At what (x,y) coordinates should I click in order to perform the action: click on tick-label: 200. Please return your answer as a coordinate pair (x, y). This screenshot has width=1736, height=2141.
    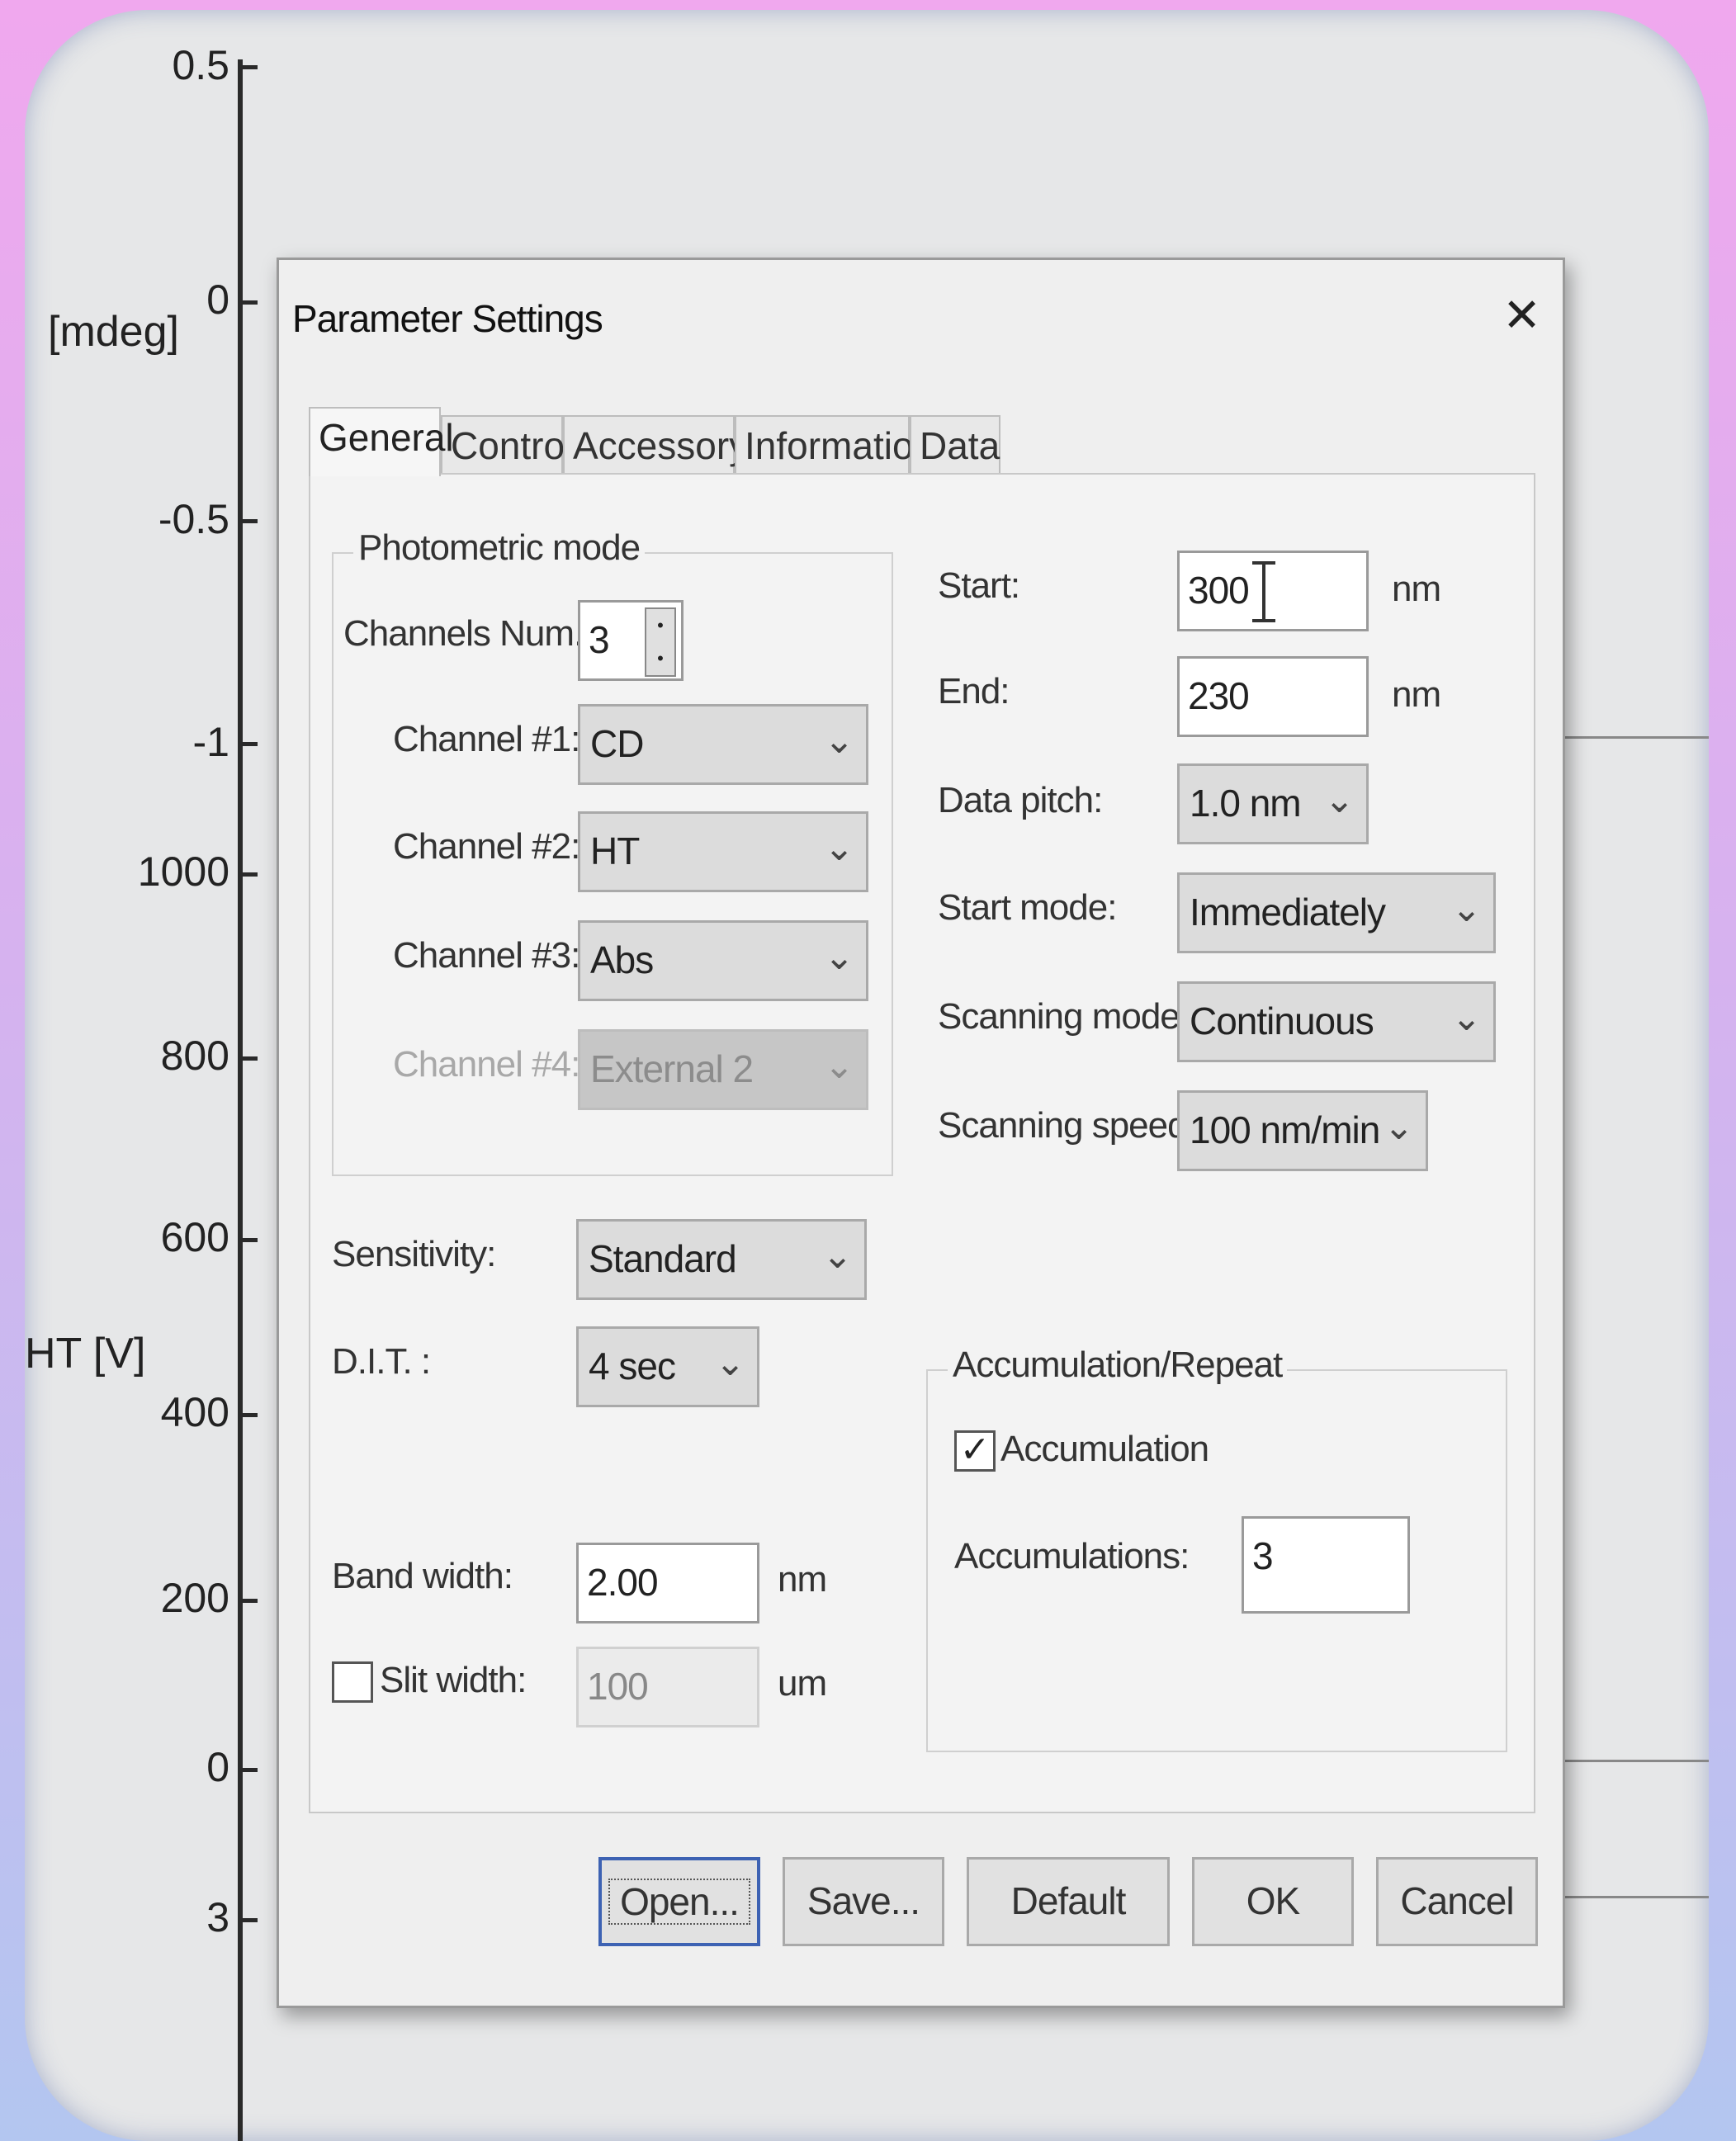
    Looking at the image, I should click on (194, 1598).